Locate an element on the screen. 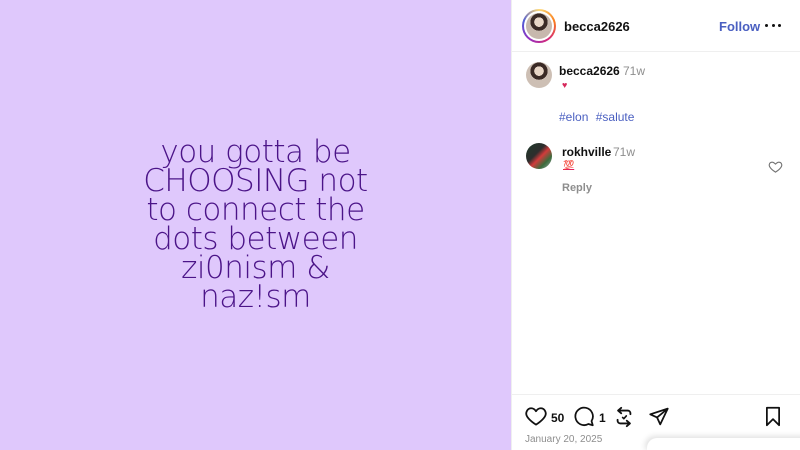  bookmark-icon is located at coordinates (773, 416).